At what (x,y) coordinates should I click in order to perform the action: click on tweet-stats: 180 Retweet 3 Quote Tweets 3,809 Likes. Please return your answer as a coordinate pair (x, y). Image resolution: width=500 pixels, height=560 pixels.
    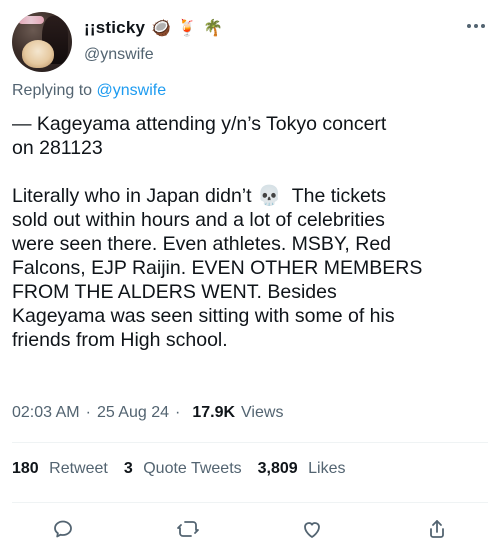
    Looking at the image, I should click on (179, 469).